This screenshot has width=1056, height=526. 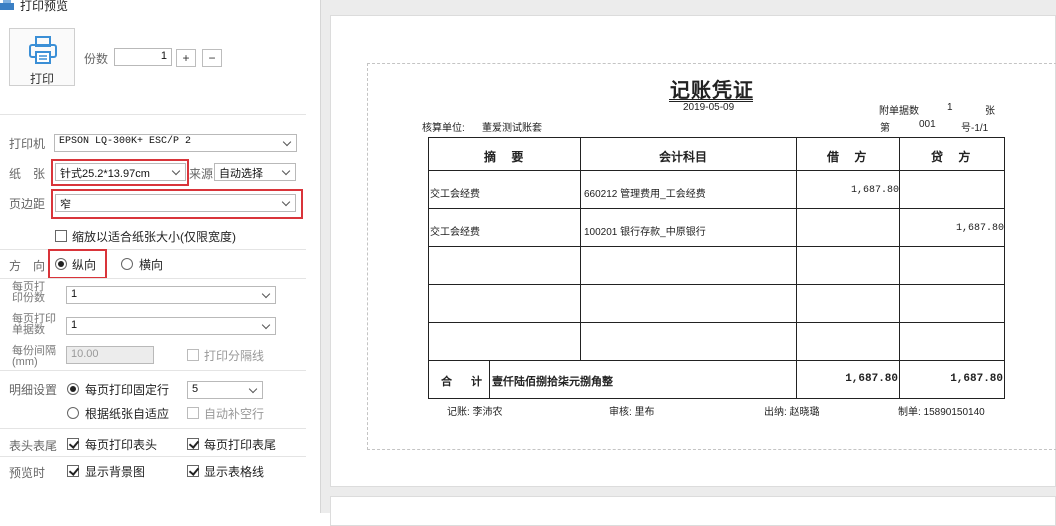 I want to click on voucher-no-value: 001, so click(x=927, y=124).